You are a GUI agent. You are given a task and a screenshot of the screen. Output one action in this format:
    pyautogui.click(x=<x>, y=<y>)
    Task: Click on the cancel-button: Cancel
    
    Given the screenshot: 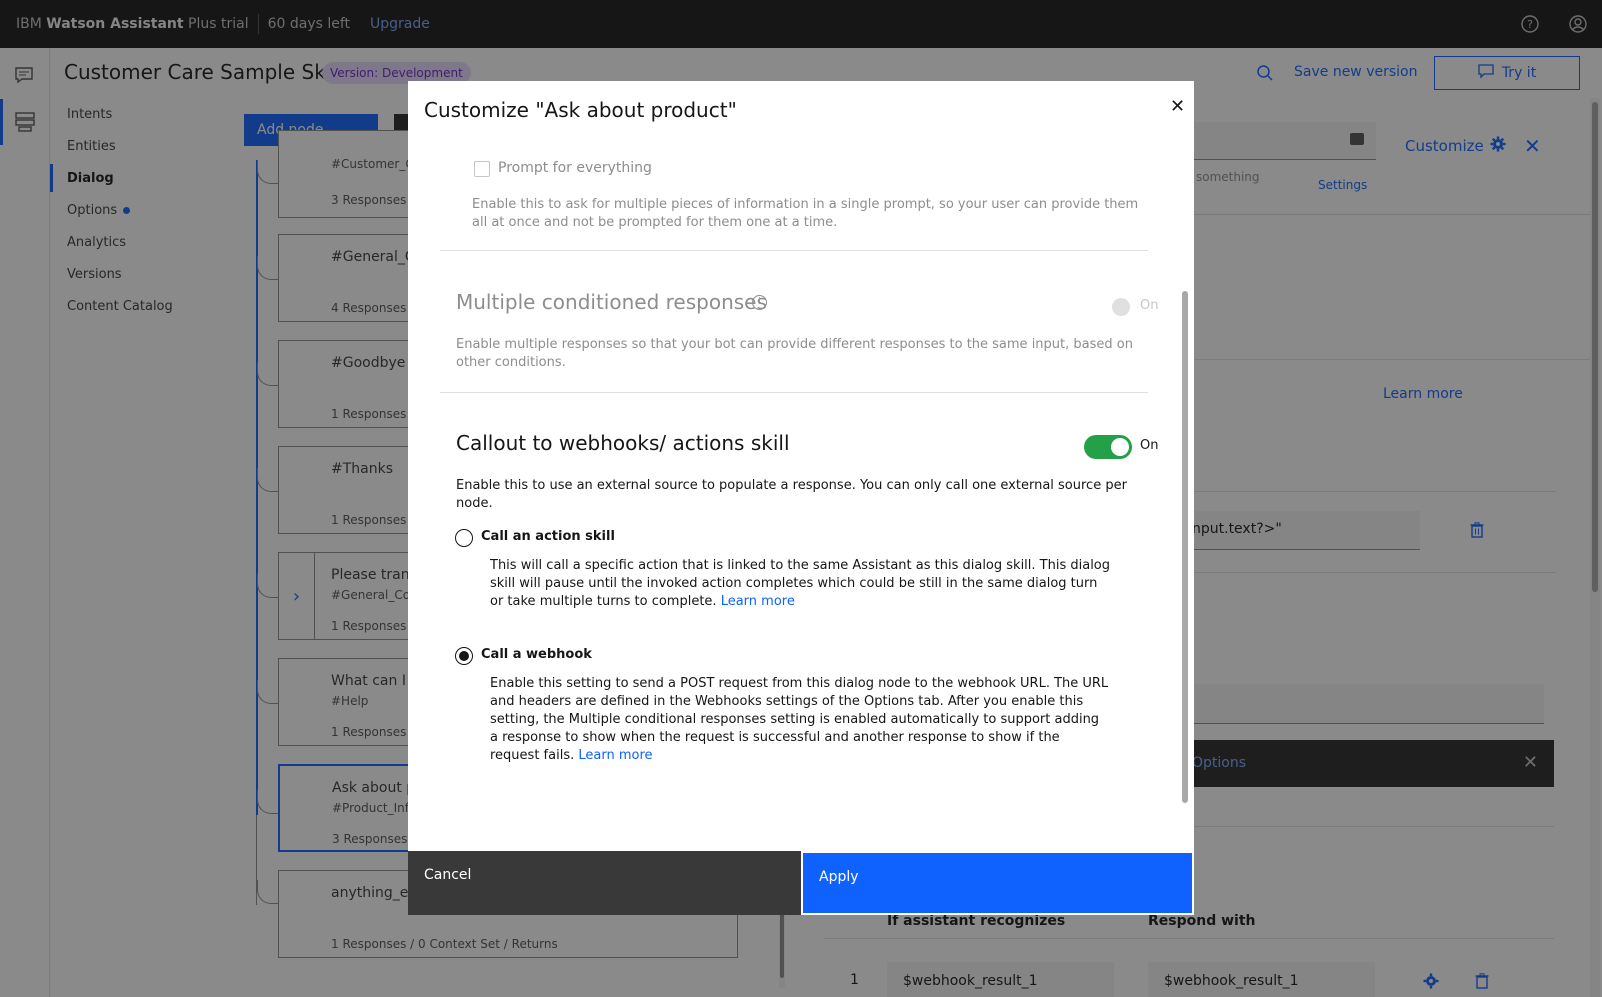 What is the action you would take?
    pyautogui.click(x=604, y=883)
    